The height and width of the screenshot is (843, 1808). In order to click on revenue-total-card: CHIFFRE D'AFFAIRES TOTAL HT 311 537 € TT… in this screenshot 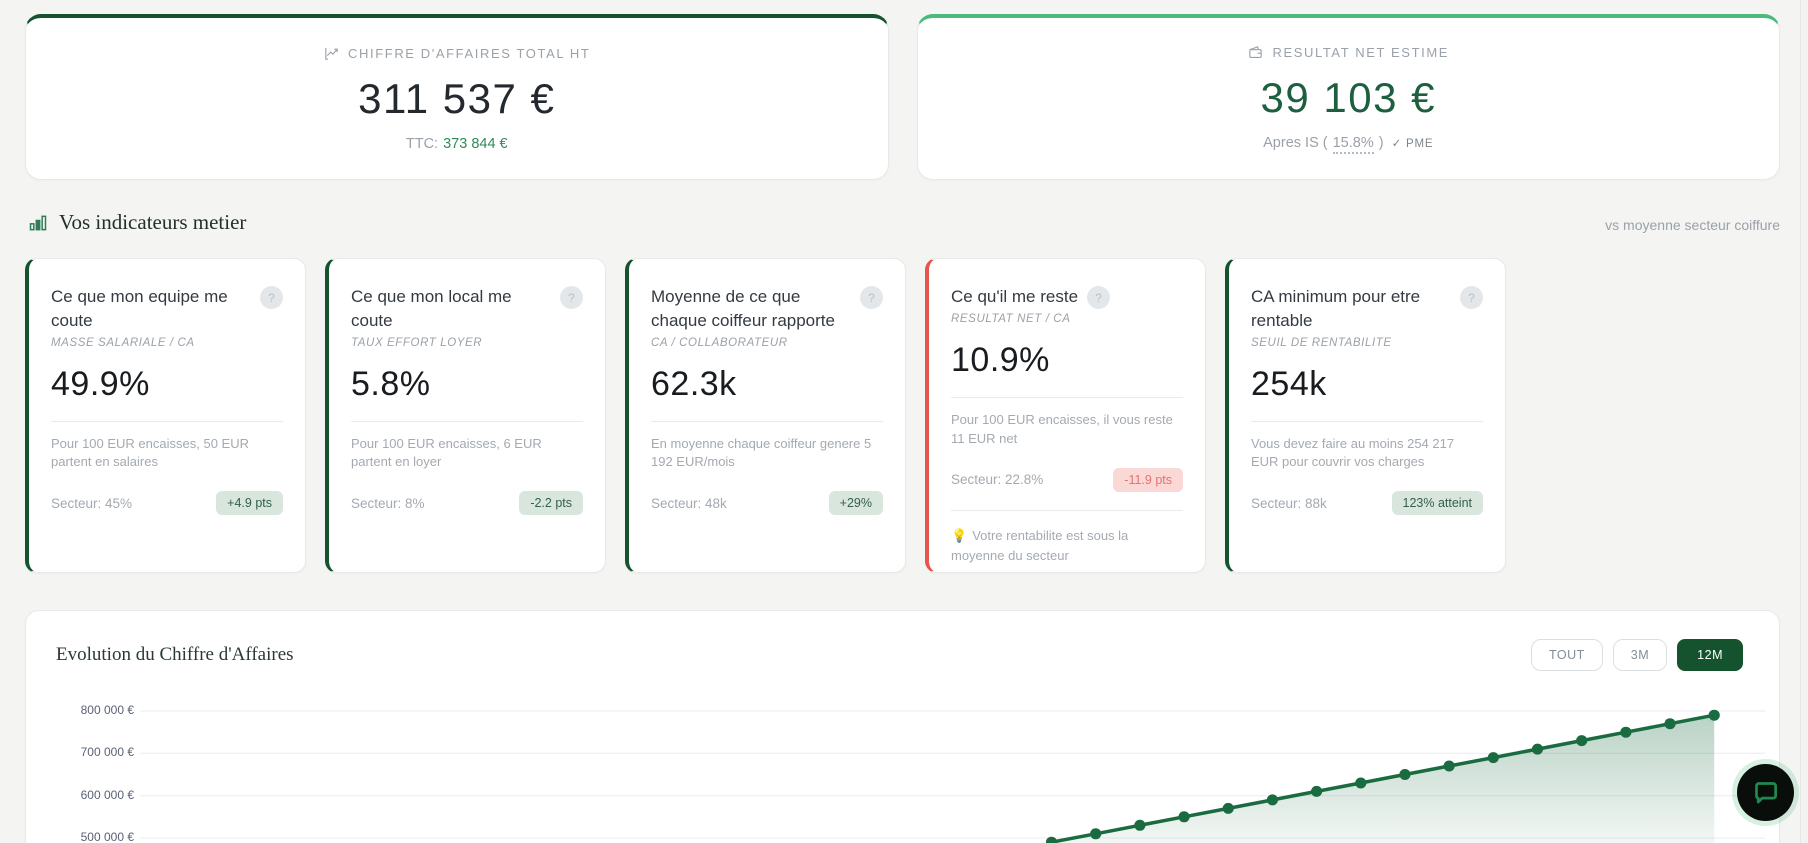, I will do `click(457, 97)`.